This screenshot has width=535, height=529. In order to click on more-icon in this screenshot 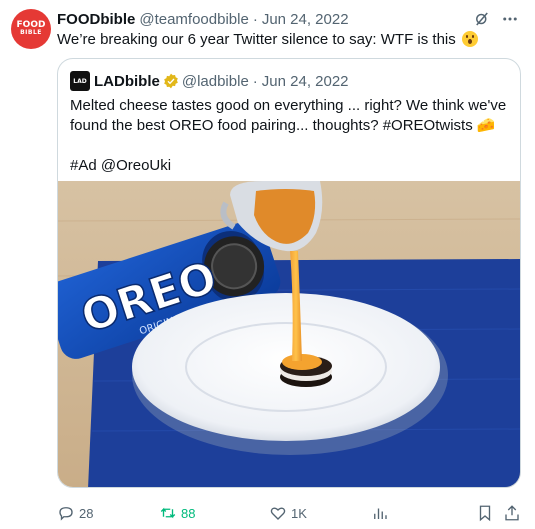, I will do `click(510, 19)`.